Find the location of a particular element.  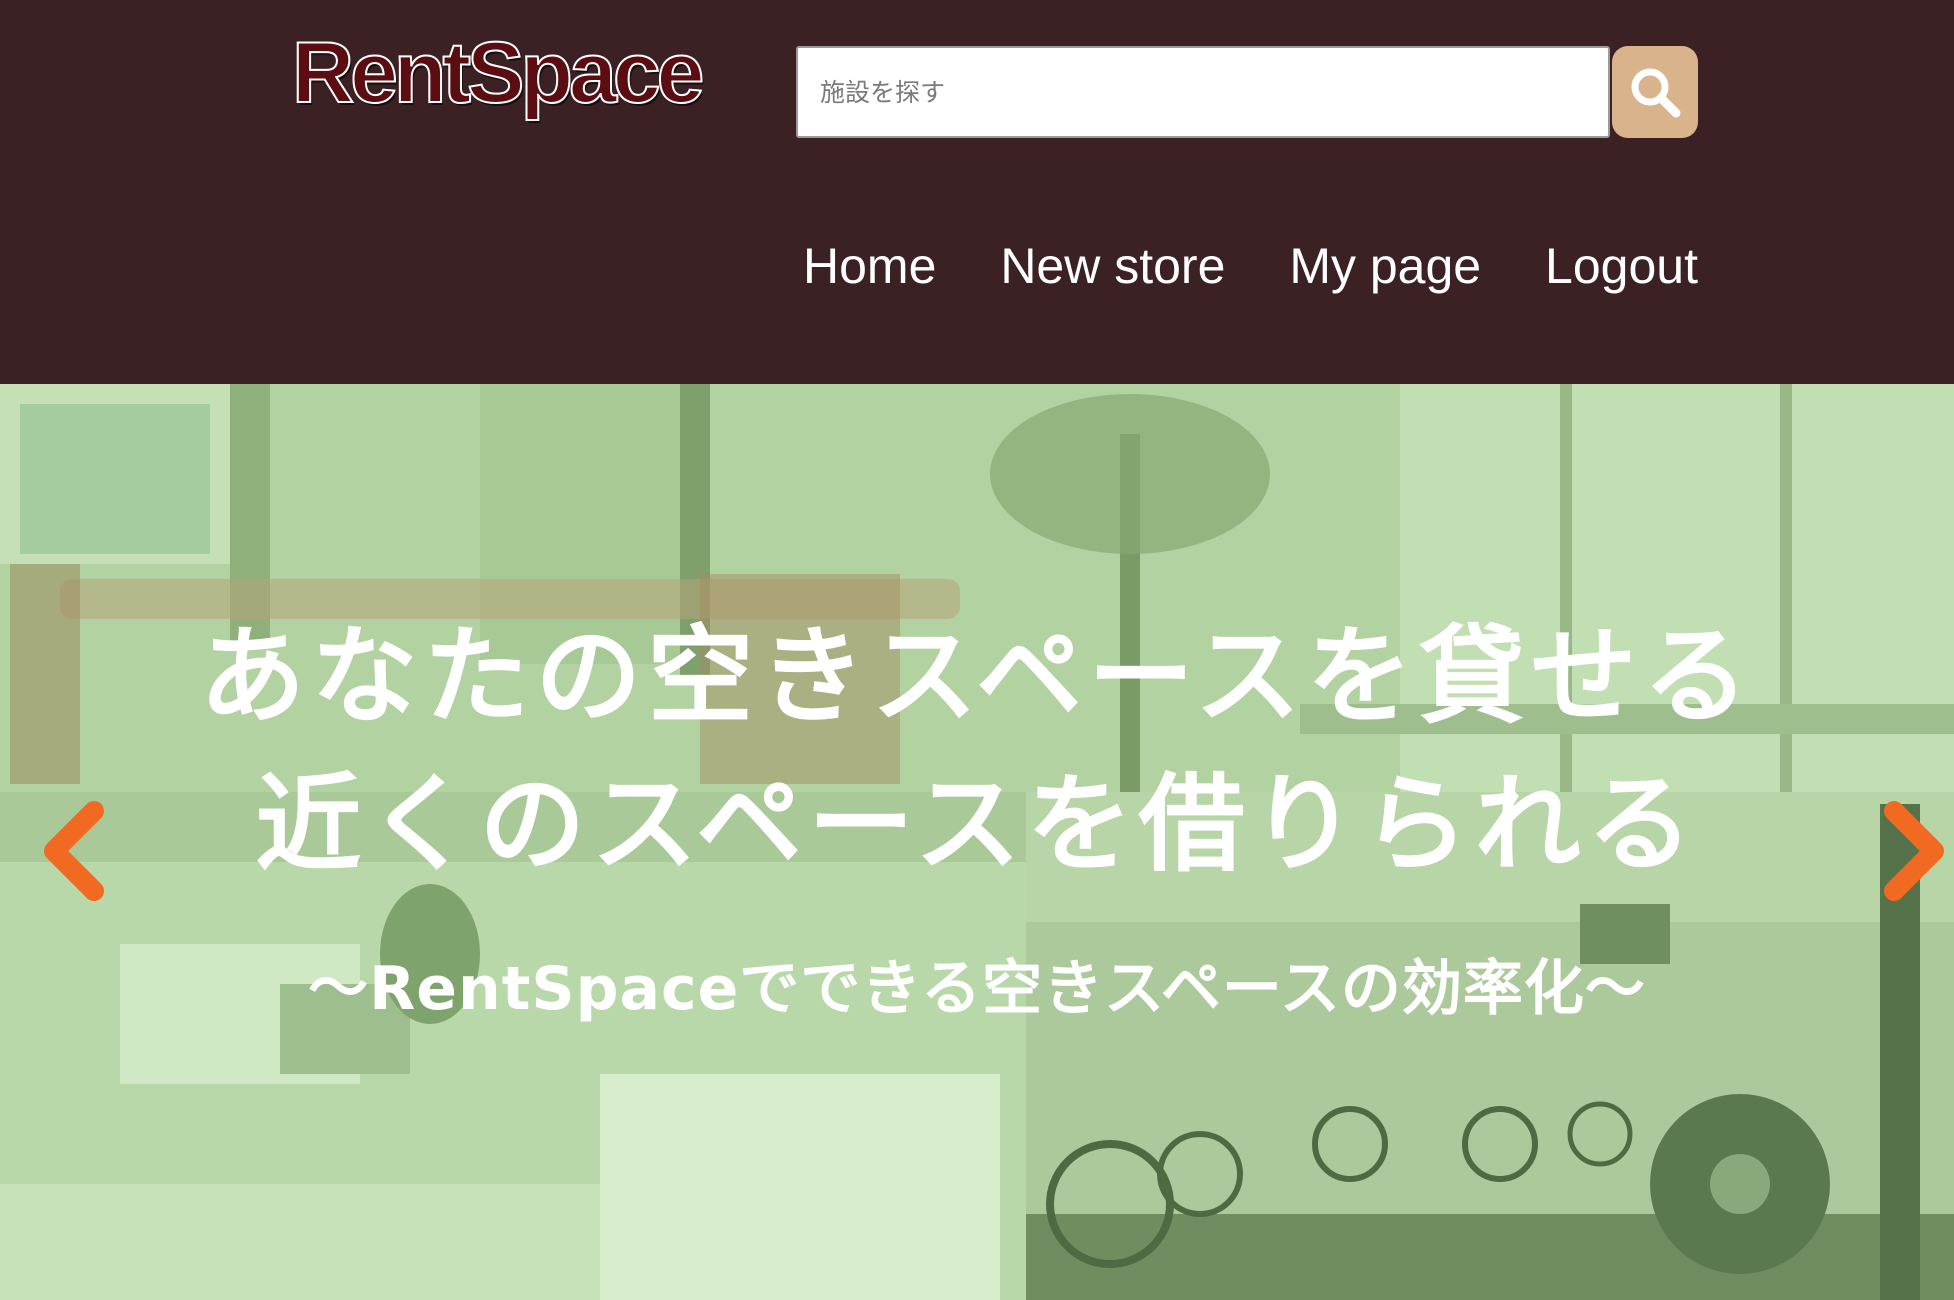

search-button is located at coordinates (1655, 92).